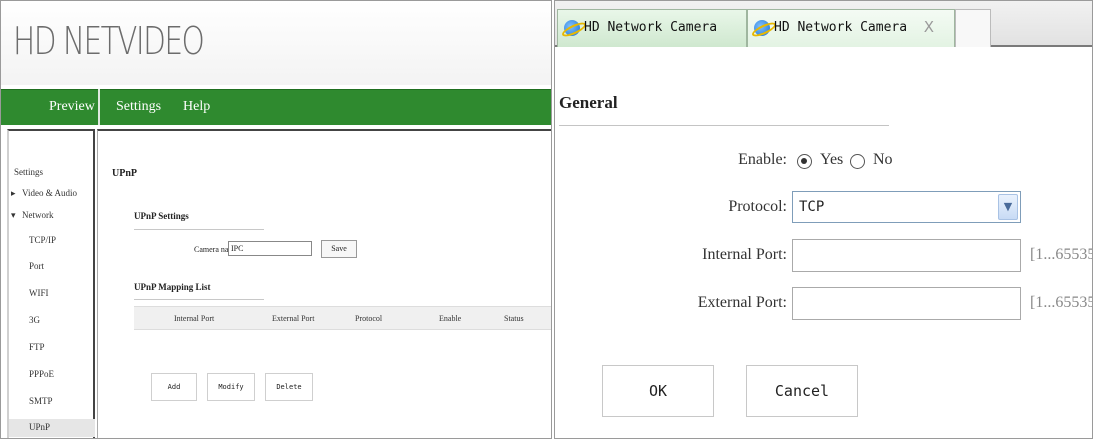  I want to click on enable-no-radio, so click(857, 161).